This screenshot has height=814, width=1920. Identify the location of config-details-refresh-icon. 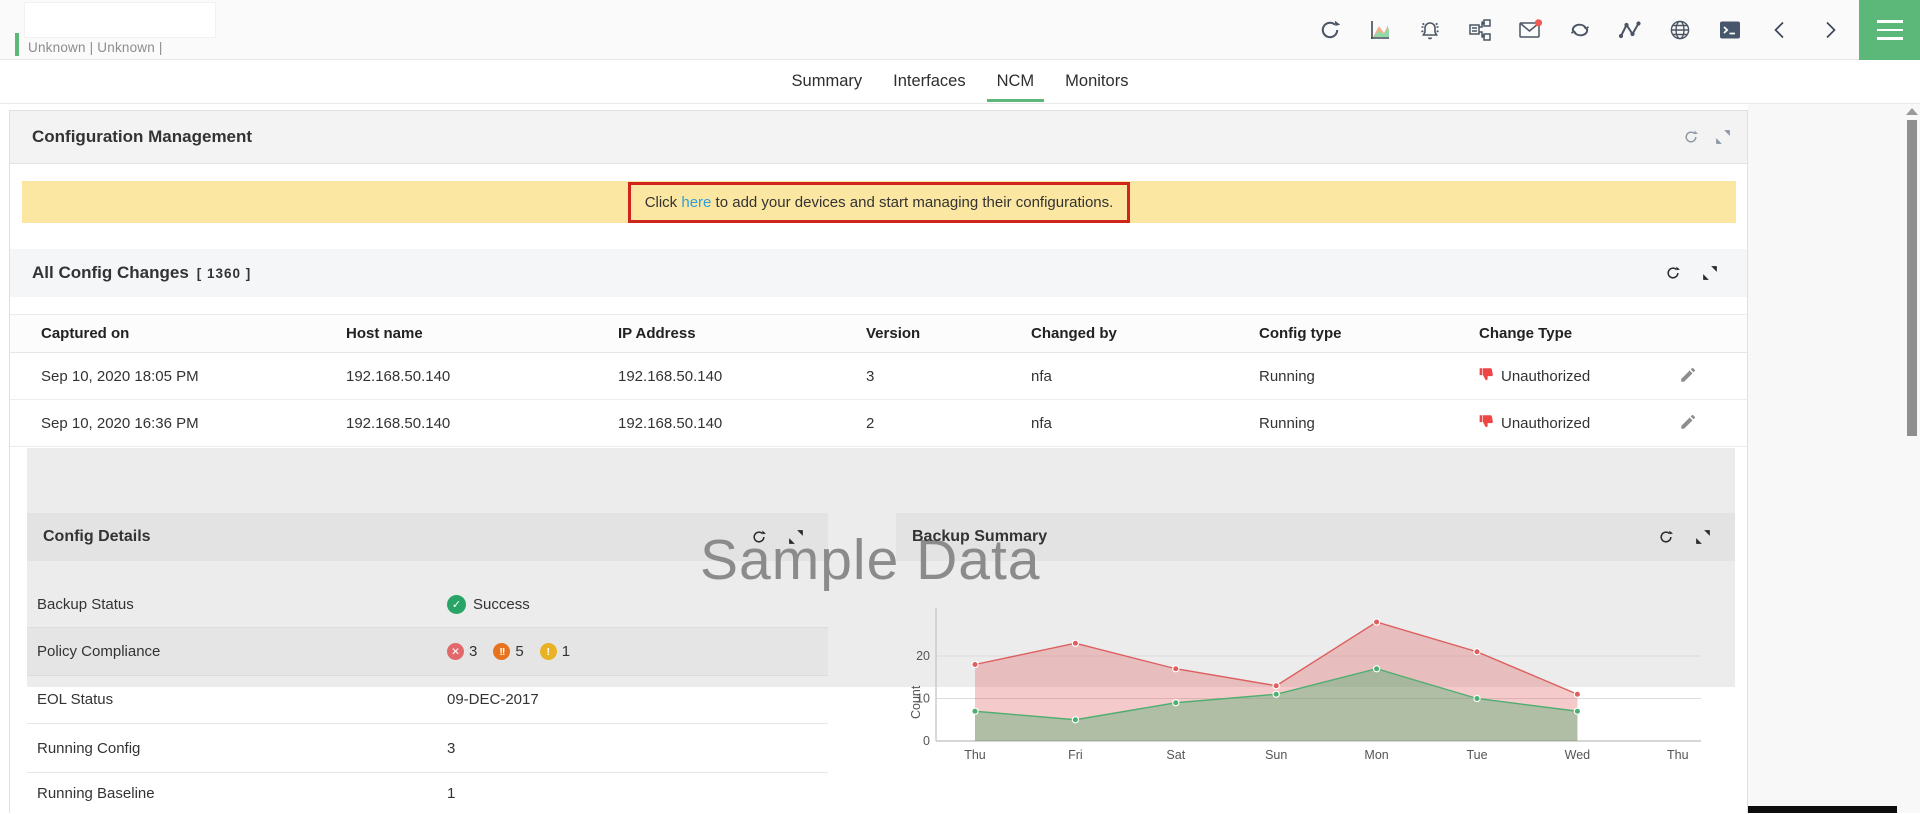
(758, 537).